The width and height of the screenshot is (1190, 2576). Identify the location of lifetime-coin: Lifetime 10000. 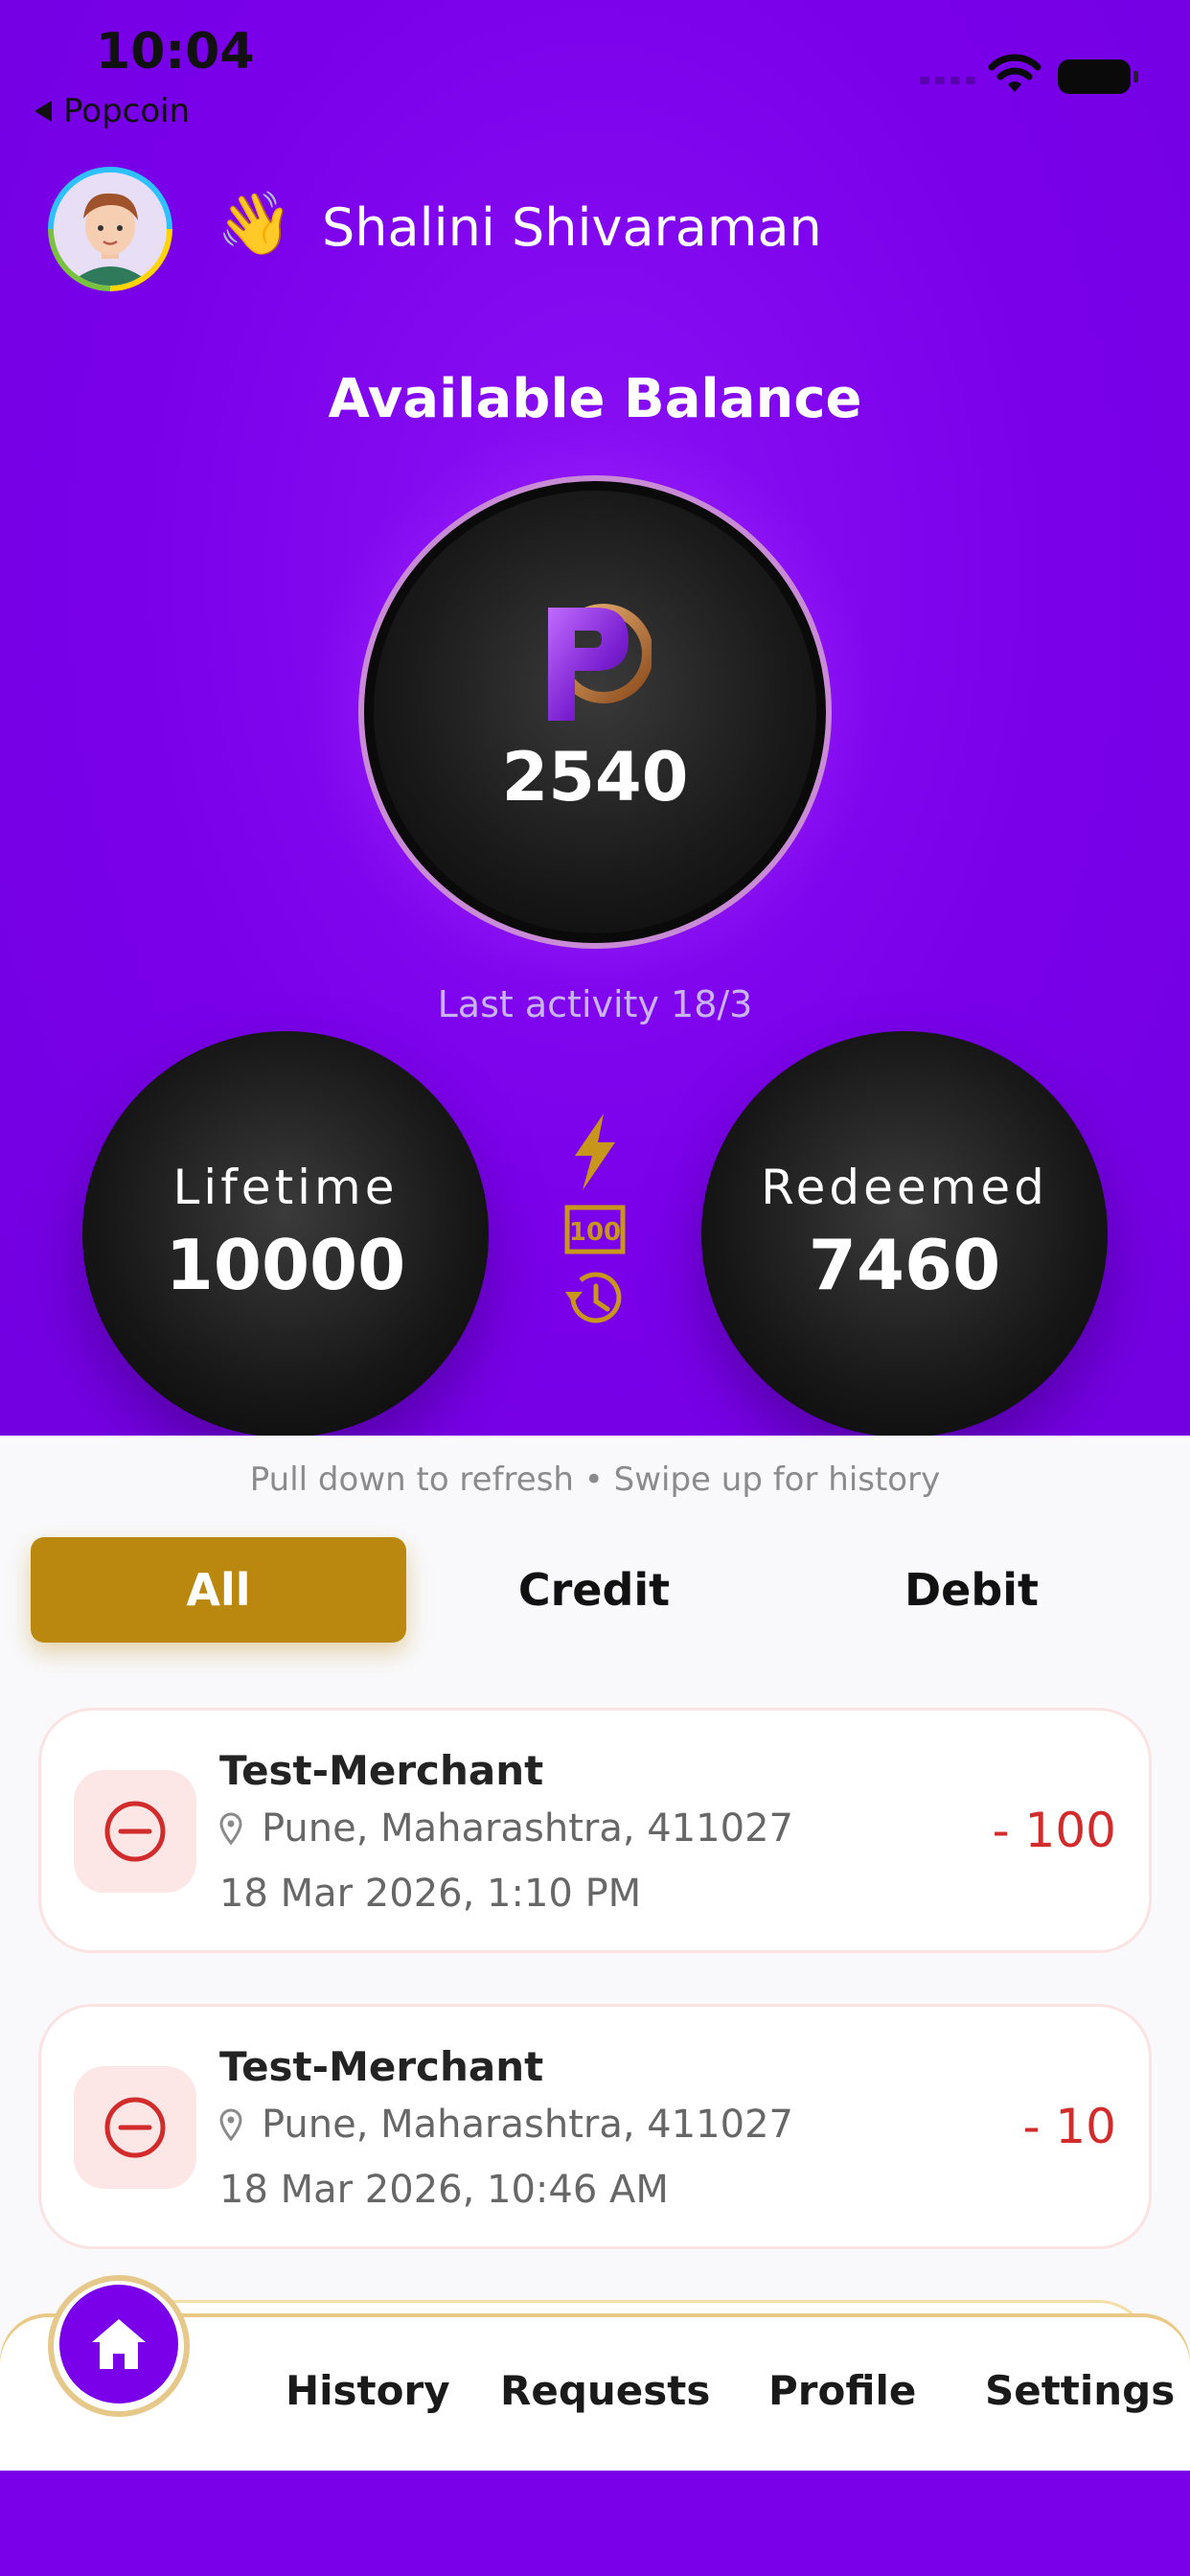
(286, 1234).